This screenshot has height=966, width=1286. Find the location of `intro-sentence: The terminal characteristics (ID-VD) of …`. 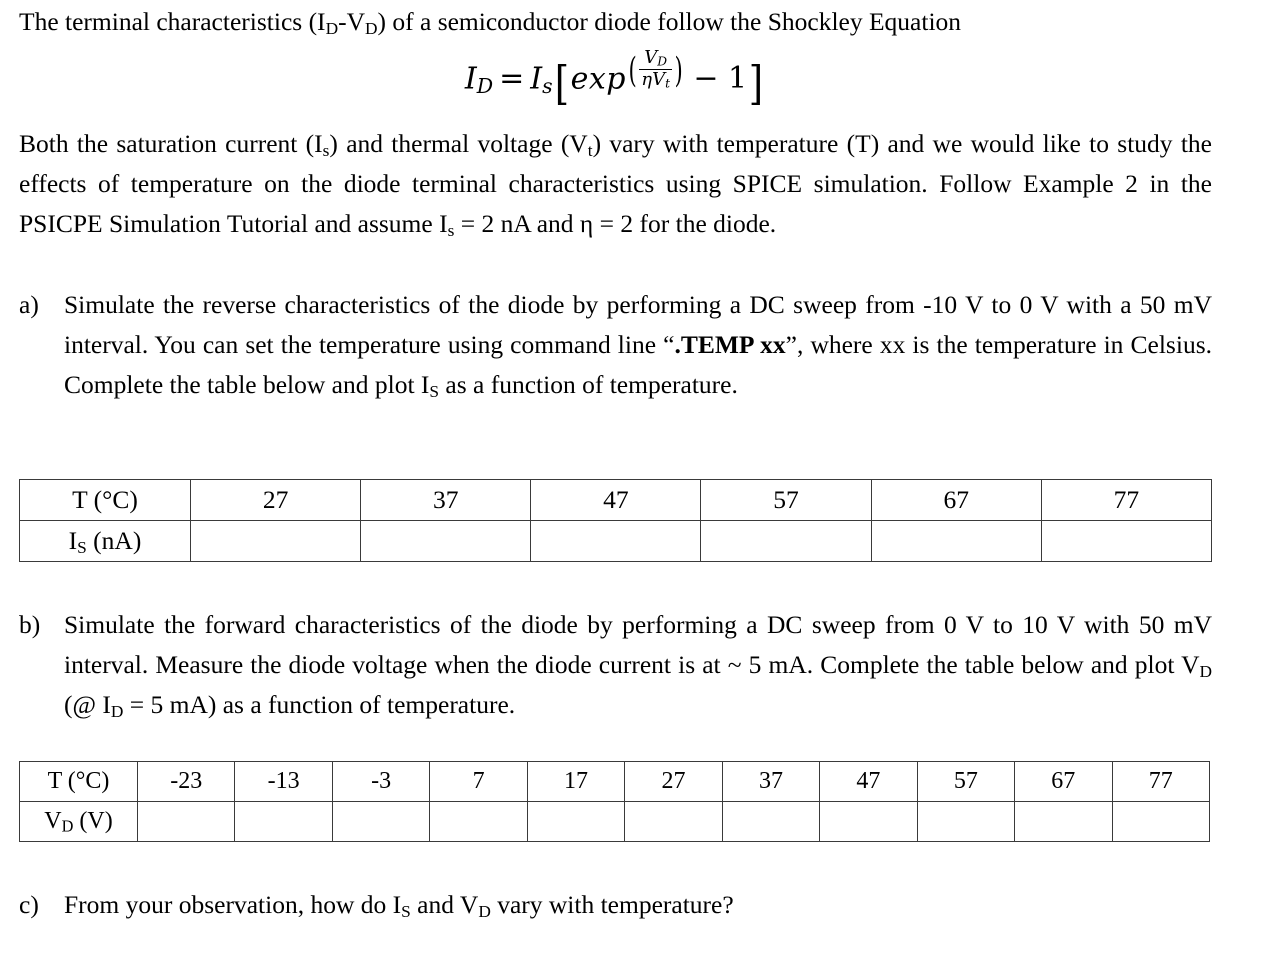

intro-sentence: The terminal characteristics (ID-VD) of … is located at coordinates (617, 22).